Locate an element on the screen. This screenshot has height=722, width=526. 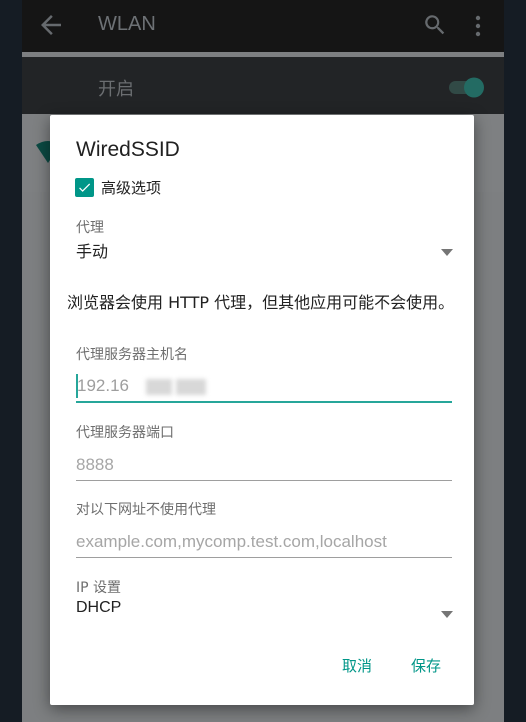
proxy-note: 浏览器会使用 HTTP 代理，但其他应用可能不会使用。 is located at coordinates (261, 302).